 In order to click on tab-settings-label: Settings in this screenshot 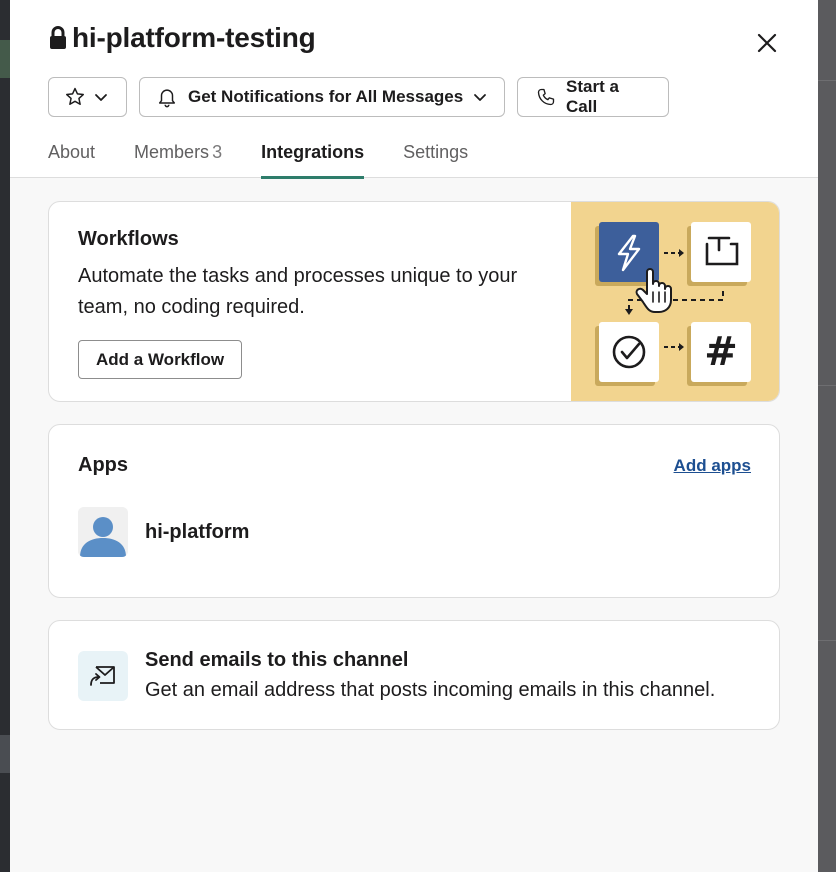, I will do `click(436, 152)`.